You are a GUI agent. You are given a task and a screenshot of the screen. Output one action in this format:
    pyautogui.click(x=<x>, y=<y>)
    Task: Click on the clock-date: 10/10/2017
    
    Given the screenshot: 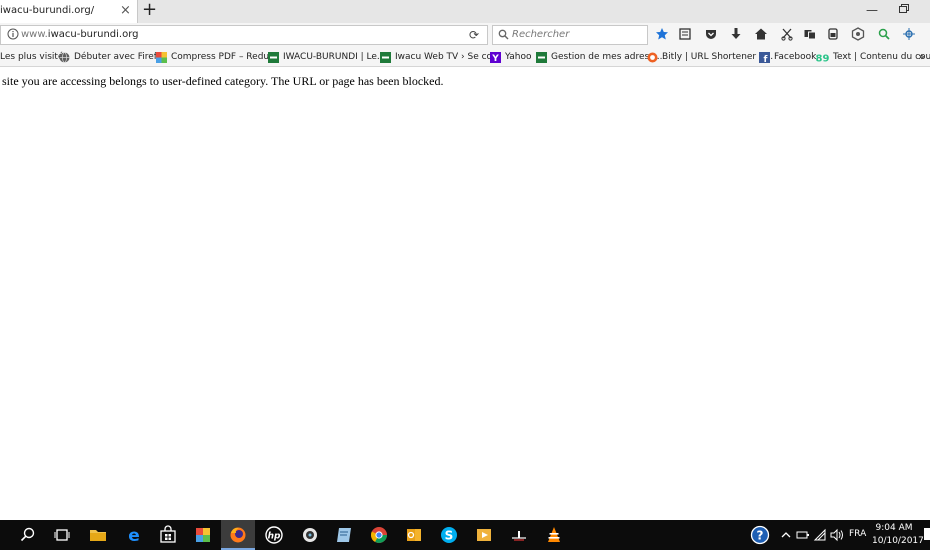 What is the action you would take?
    pyautogui.click(x=898, y=541)
    